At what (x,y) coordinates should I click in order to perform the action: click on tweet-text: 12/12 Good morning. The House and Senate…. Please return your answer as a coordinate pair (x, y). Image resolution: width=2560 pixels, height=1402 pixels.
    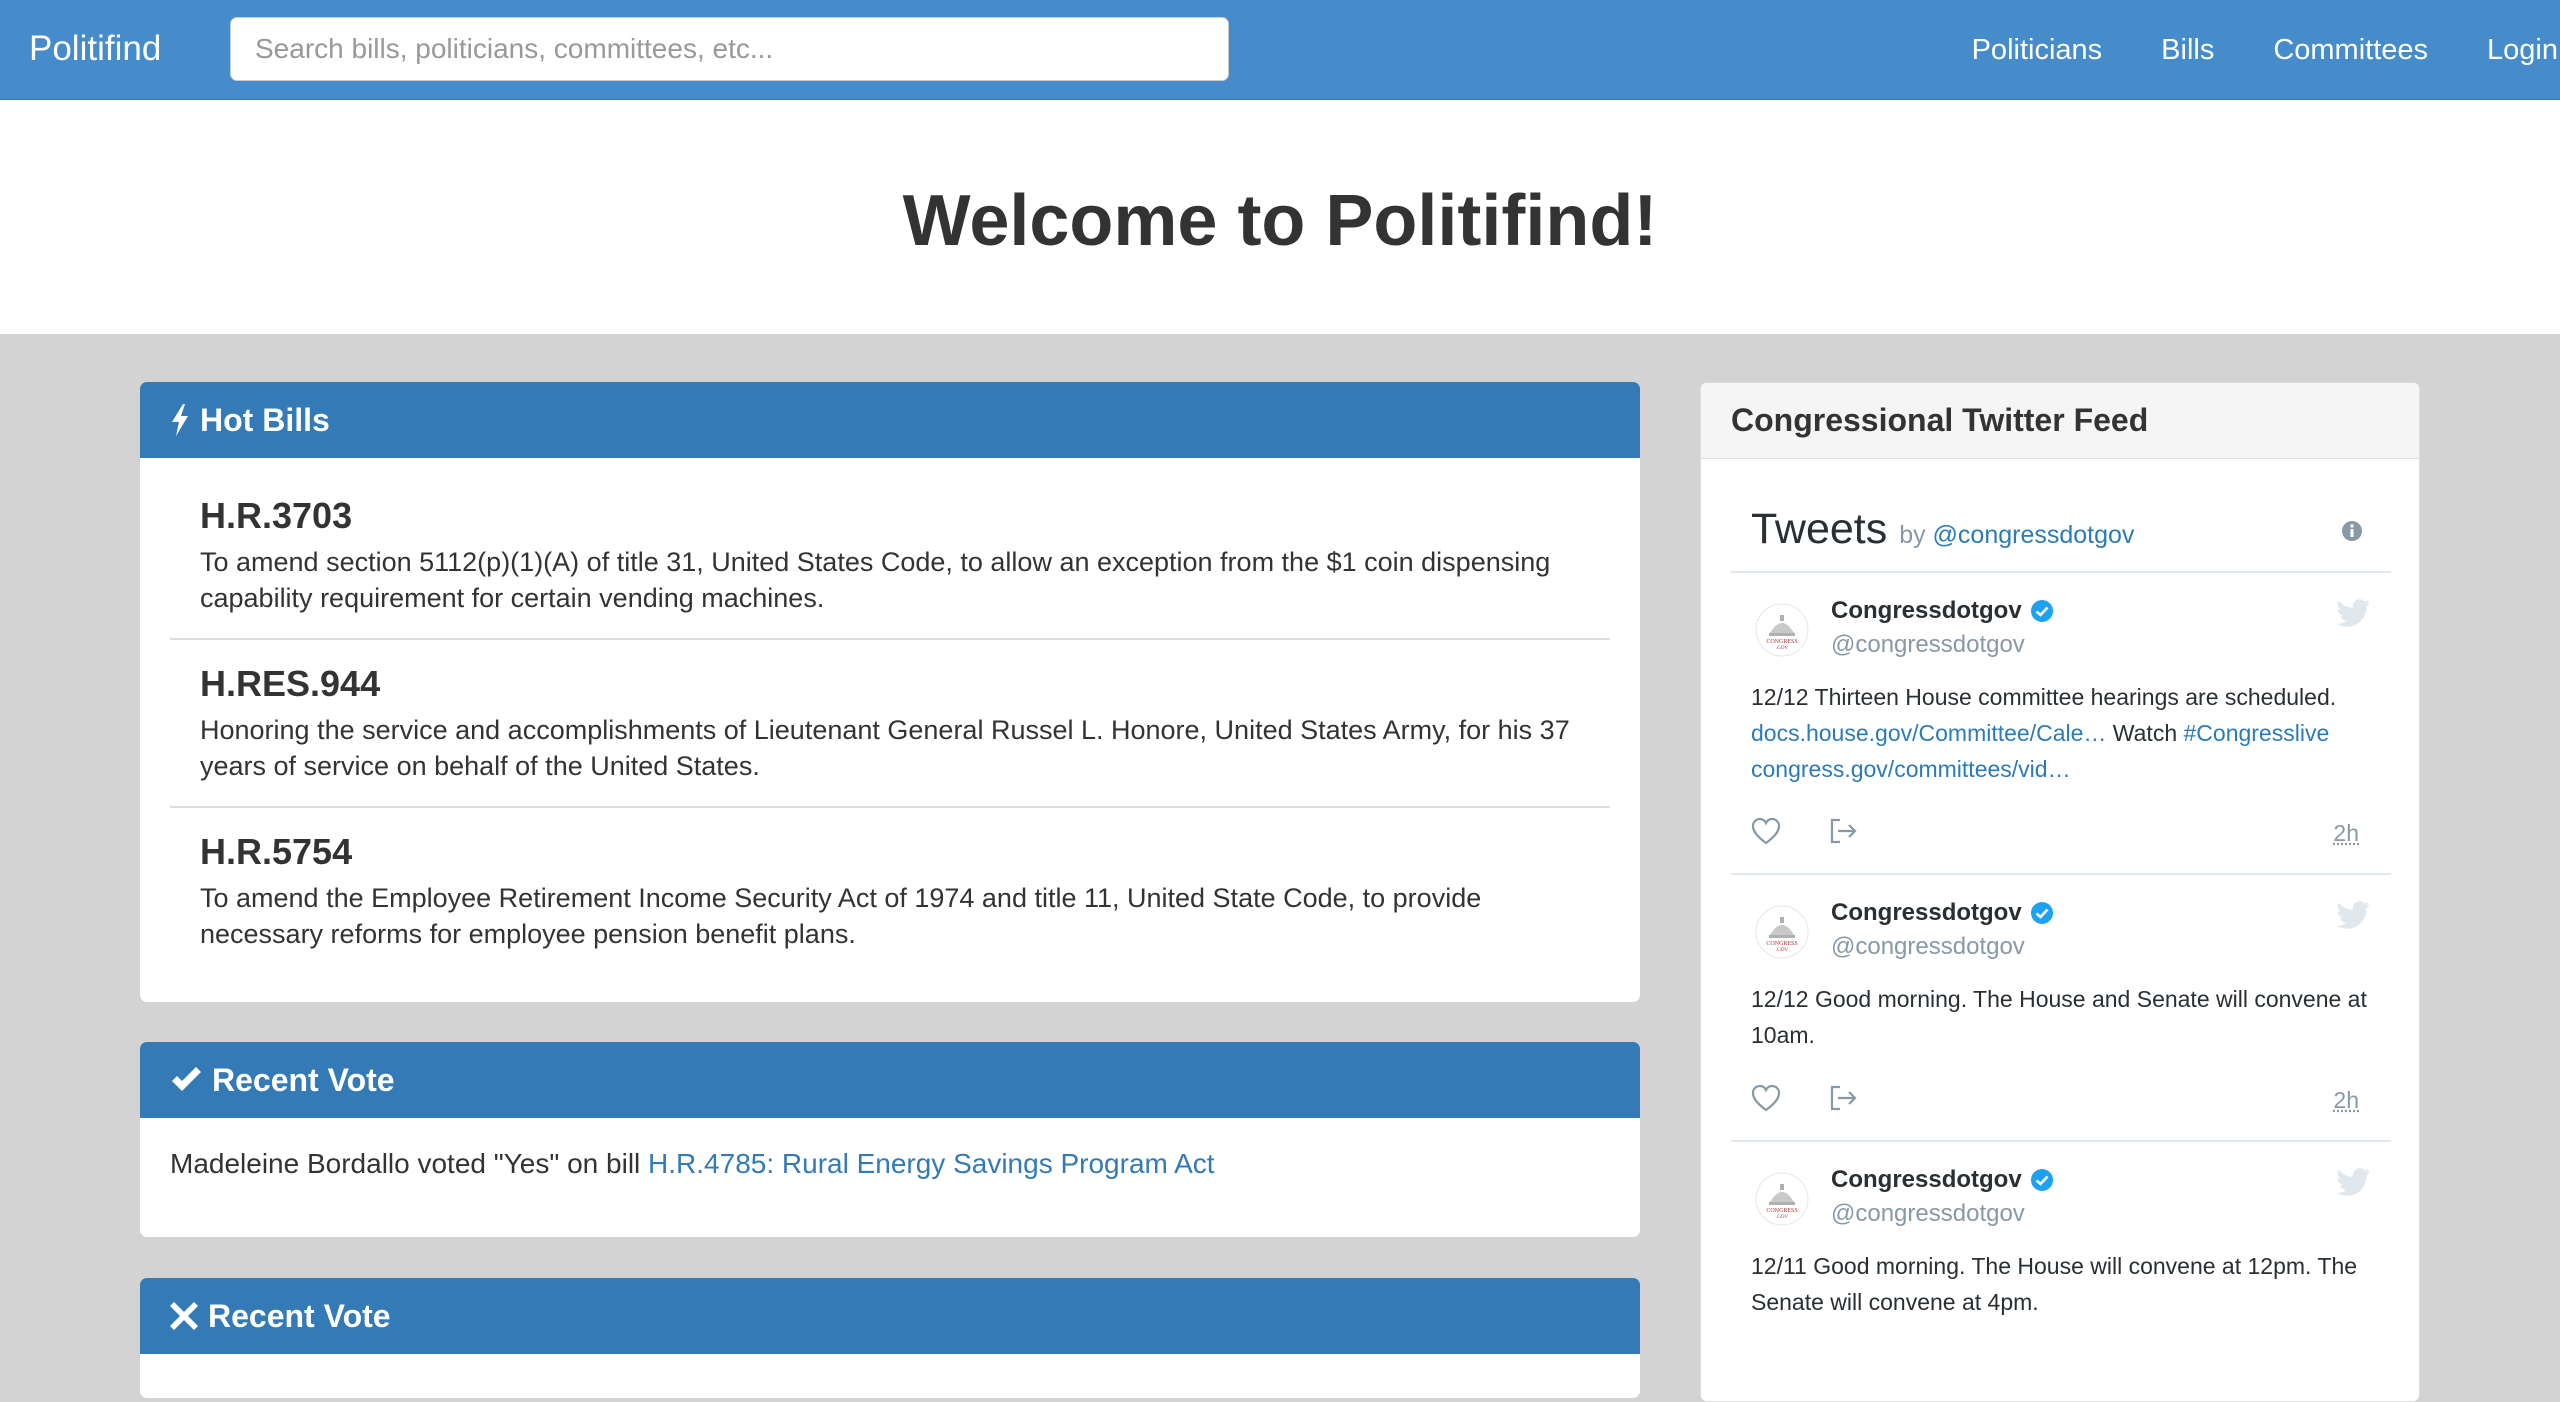
    Looking at the image, I should click on (2066, 1017).